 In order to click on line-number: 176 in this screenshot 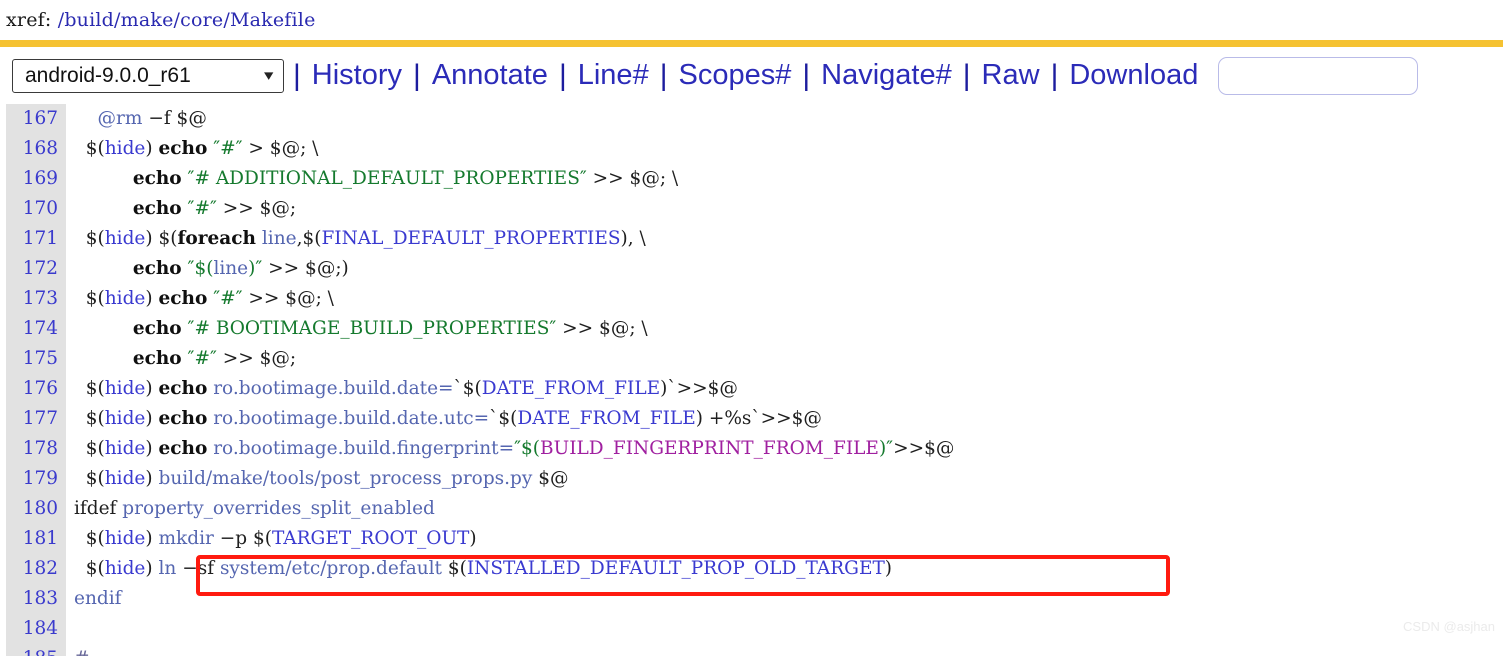, I will do `click(36, 389)`.